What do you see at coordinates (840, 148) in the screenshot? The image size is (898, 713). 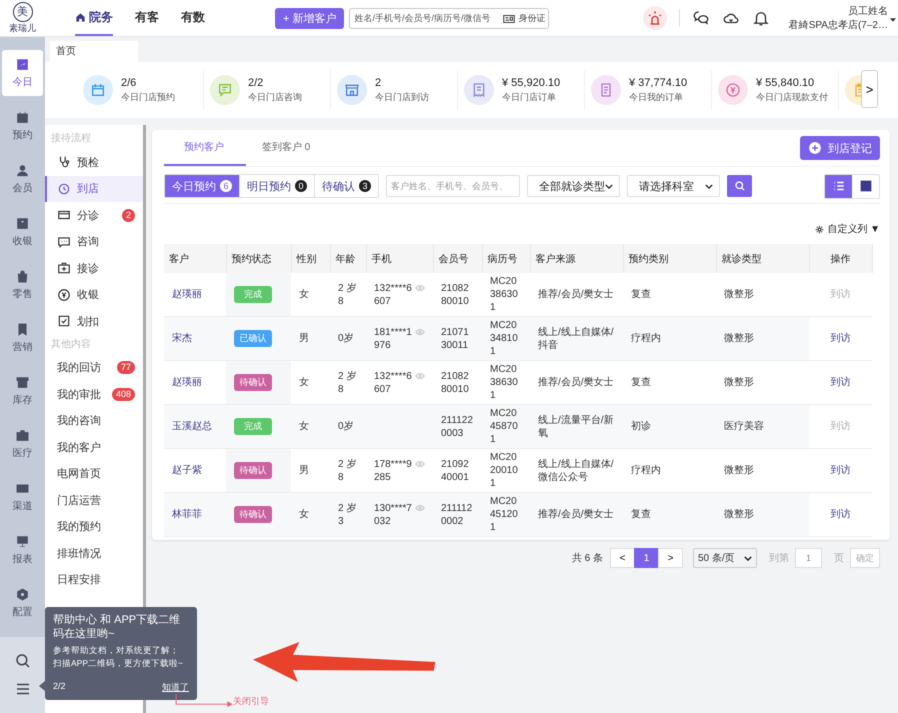 I see `check-in-button: 到店登记` at bounding box center [840, 148].